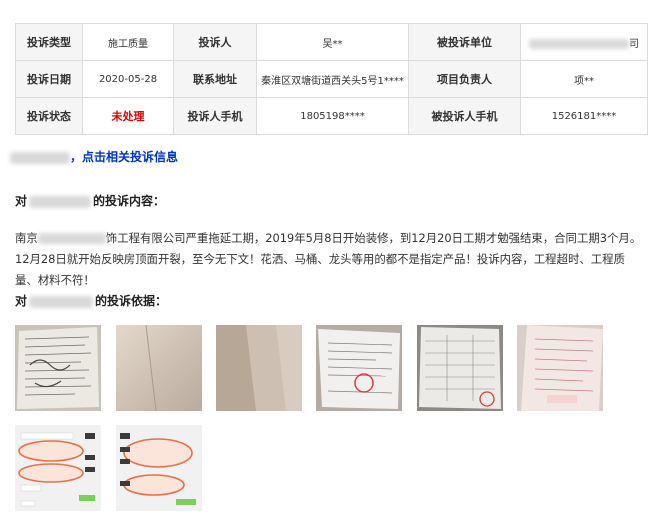  I want to click on content-prefix: 南京, so click(26, 238).